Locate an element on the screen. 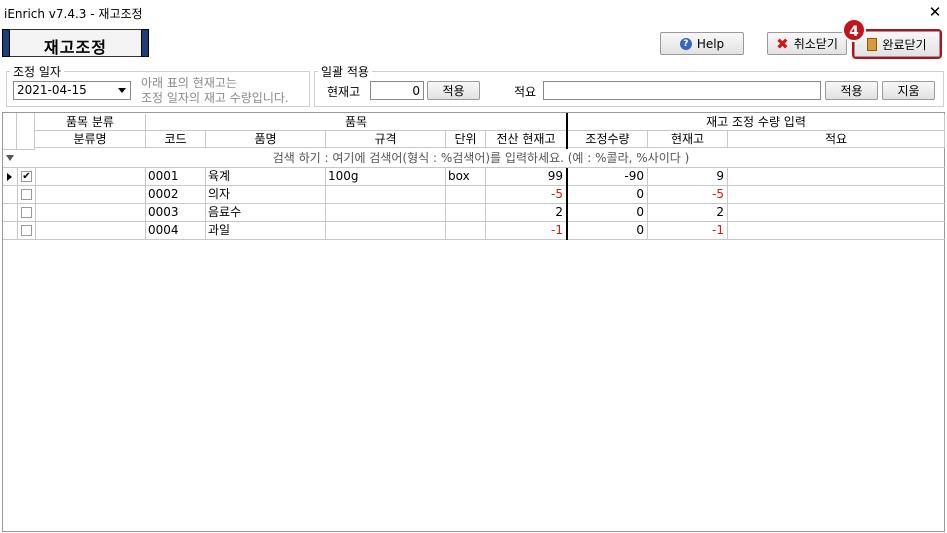 This screenshot has height=533, width=947. close-icon: ✕ is located at coordinates (935, 12).